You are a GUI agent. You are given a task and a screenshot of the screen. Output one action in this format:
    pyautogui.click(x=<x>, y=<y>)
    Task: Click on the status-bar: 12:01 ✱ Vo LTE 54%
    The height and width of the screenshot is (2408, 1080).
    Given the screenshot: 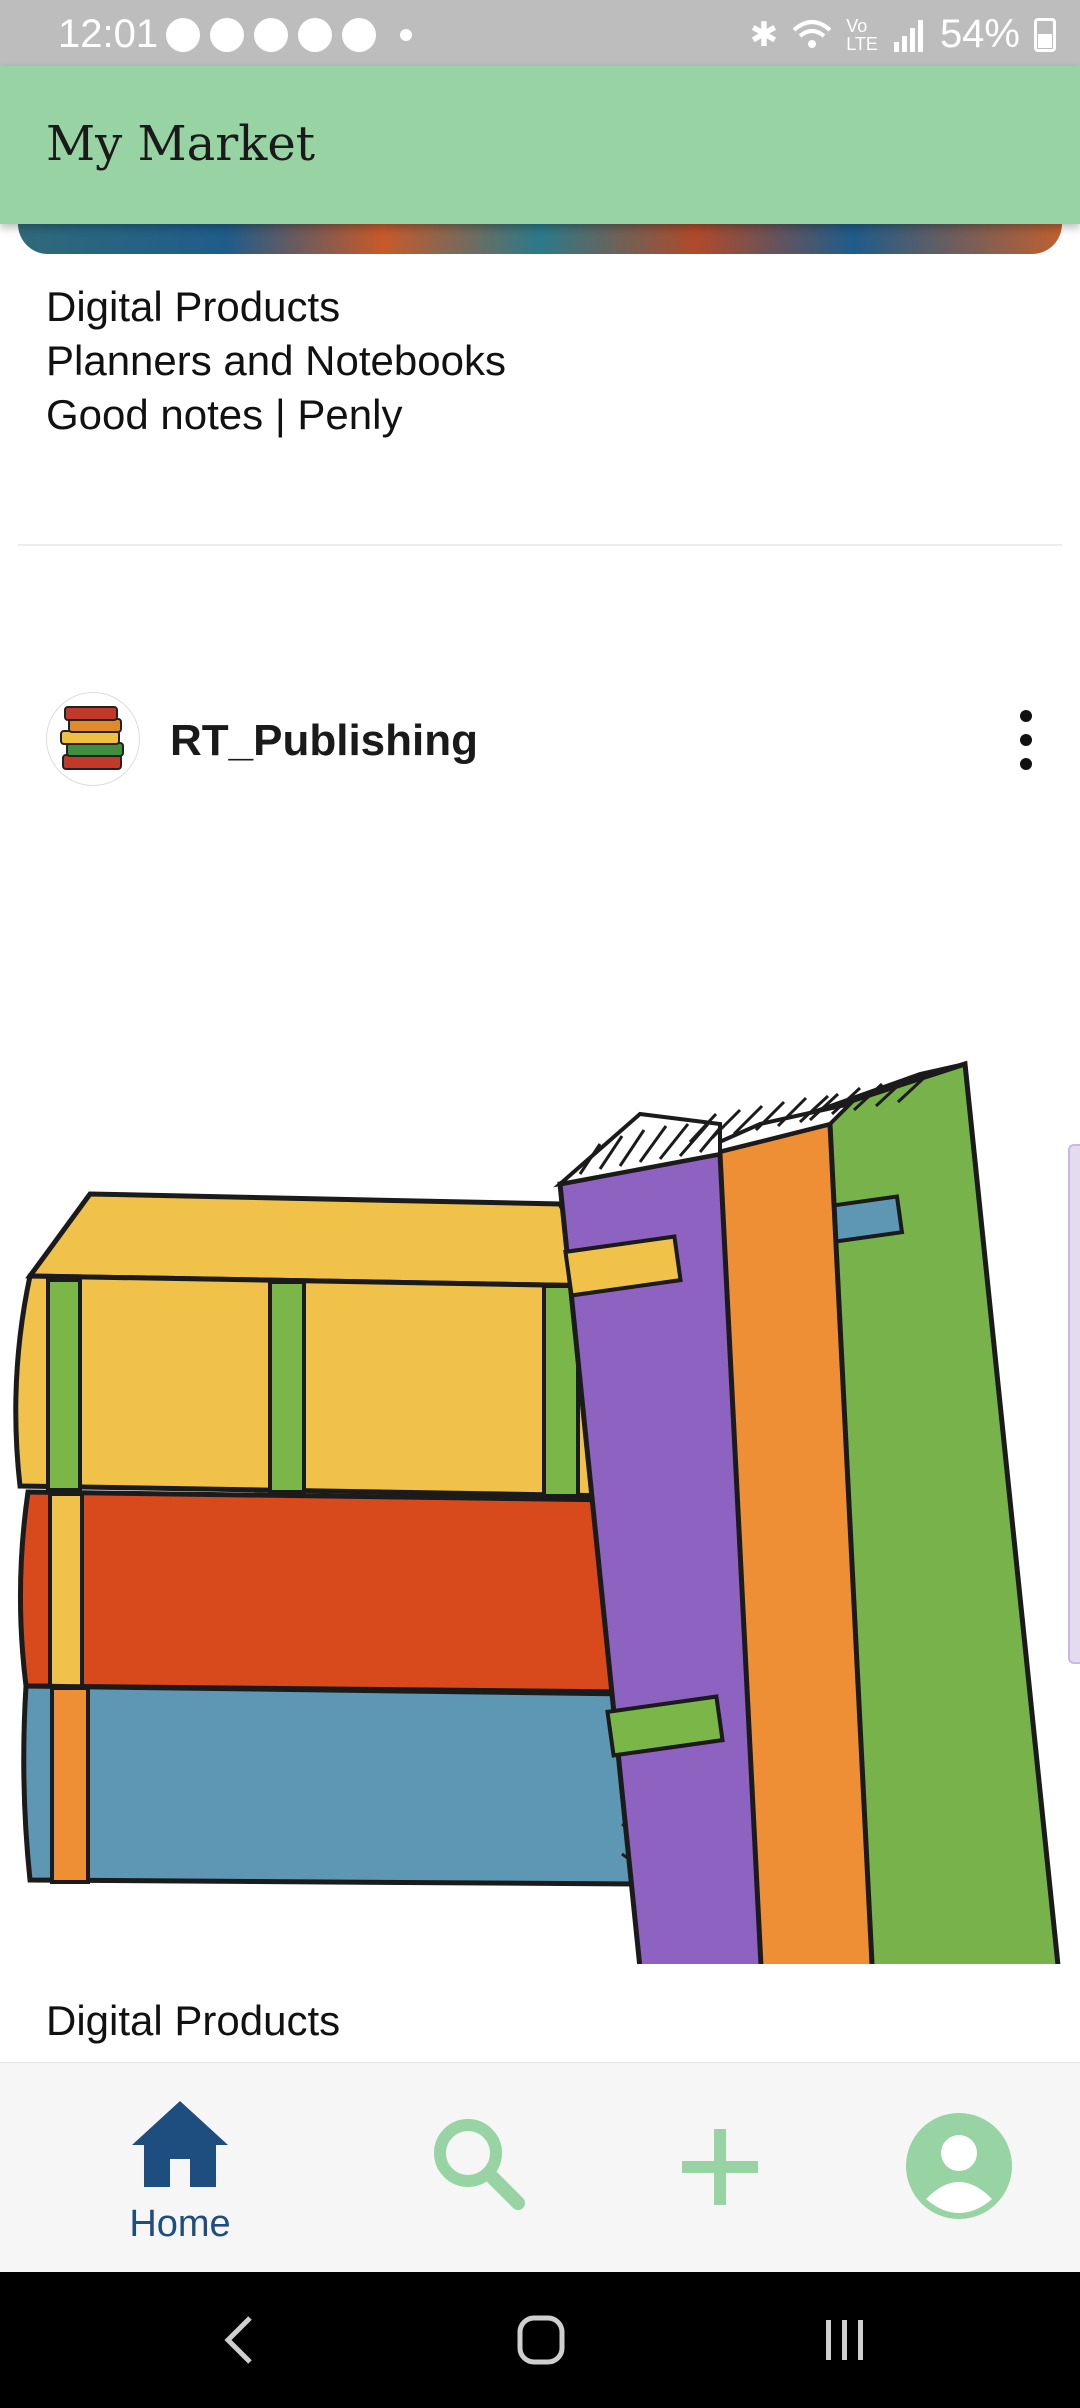 What is the action you would take?
    pyautogui.click(x=540, y=33)
    